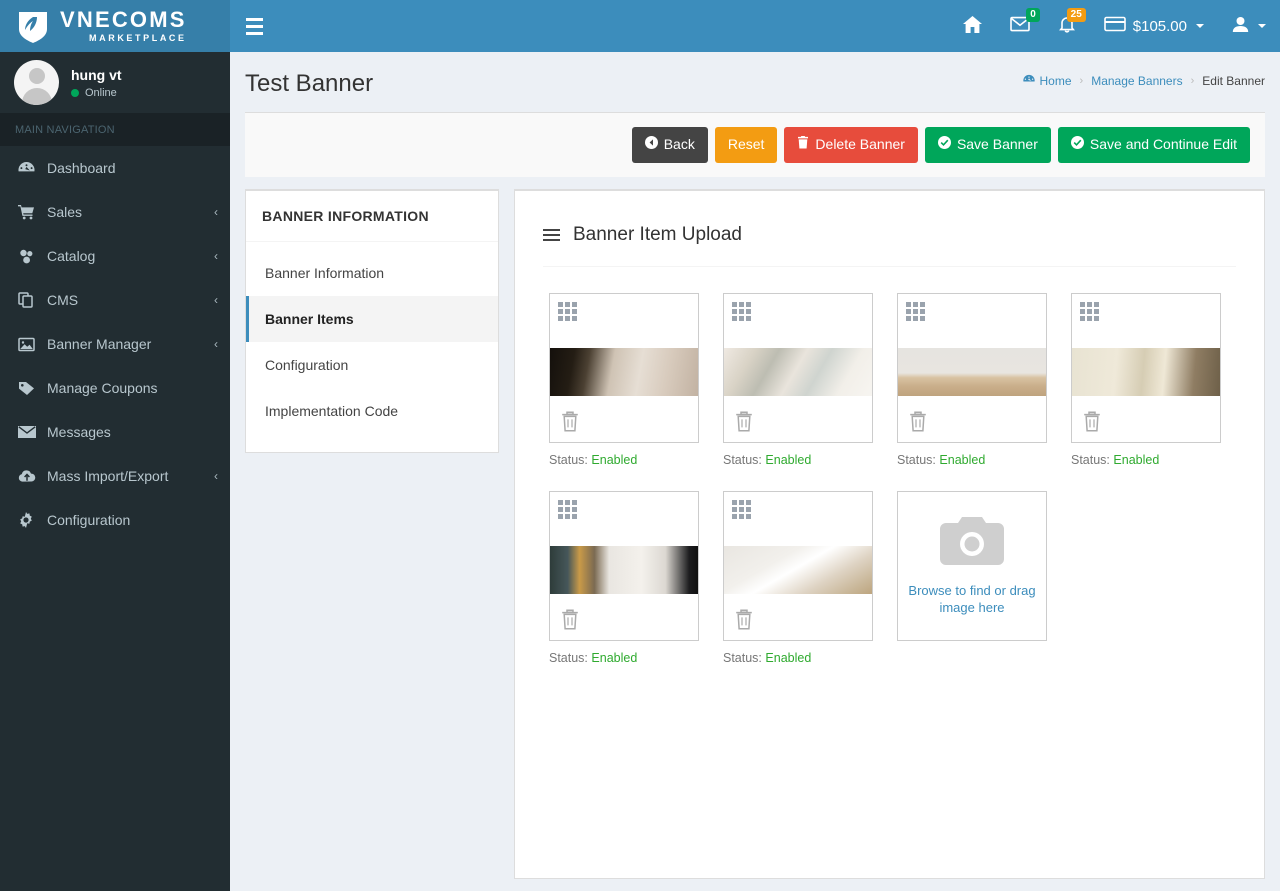 The image size is (1280, 891). I want to click on tab-label: Banner Information, so click(325, 272).